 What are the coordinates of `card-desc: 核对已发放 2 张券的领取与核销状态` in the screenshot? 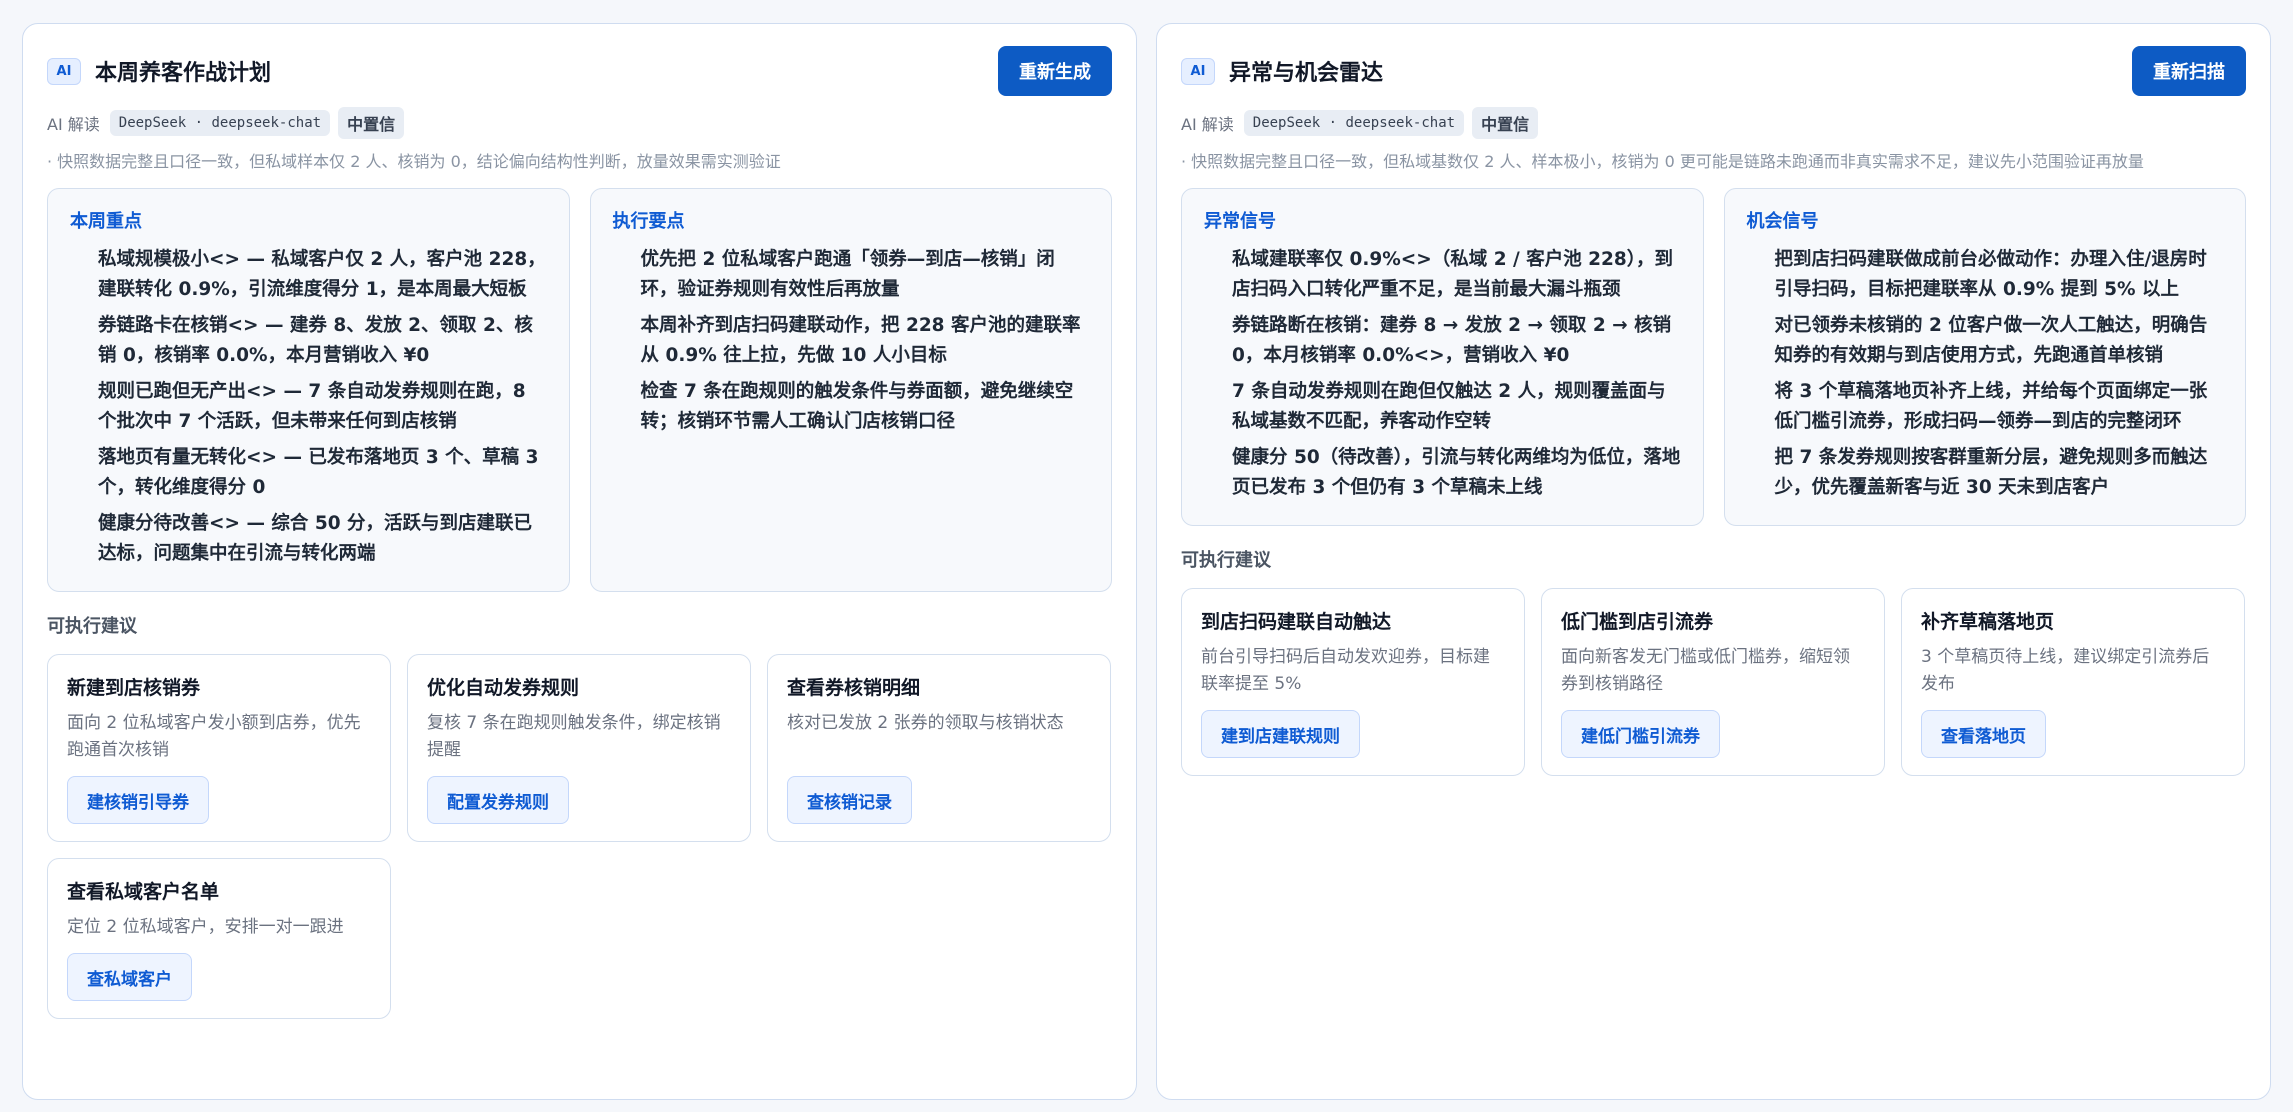 It's located at (925, 723).